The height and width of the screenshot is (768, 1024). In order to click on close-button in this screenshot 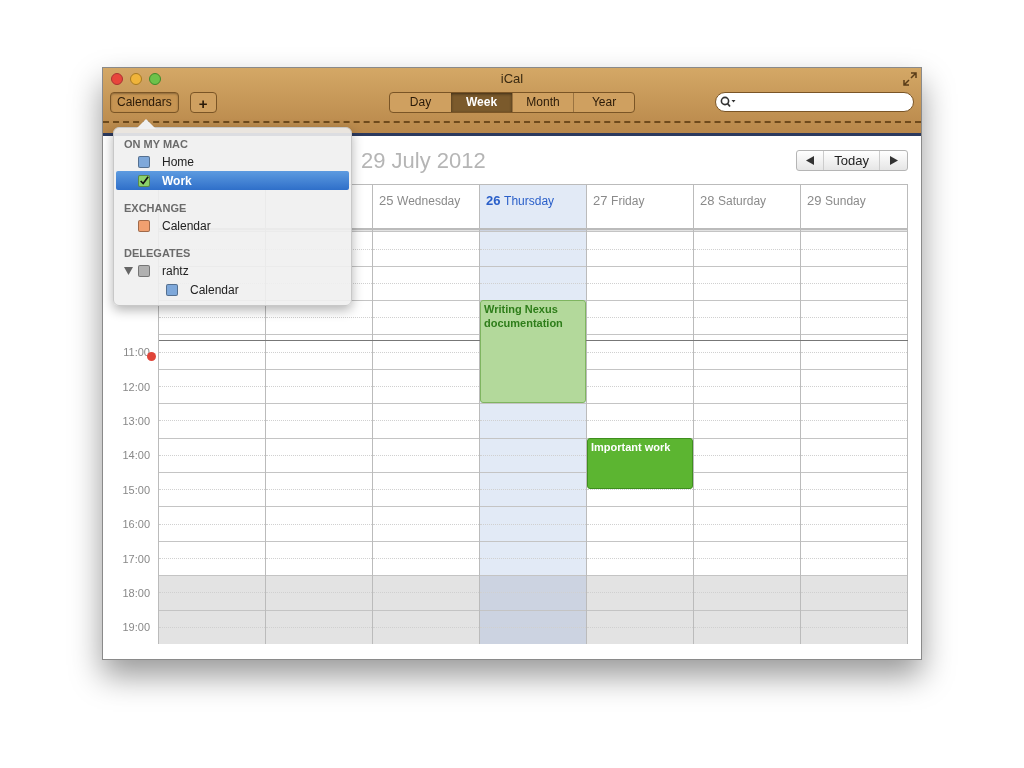, I will do `click(117, 79)`.